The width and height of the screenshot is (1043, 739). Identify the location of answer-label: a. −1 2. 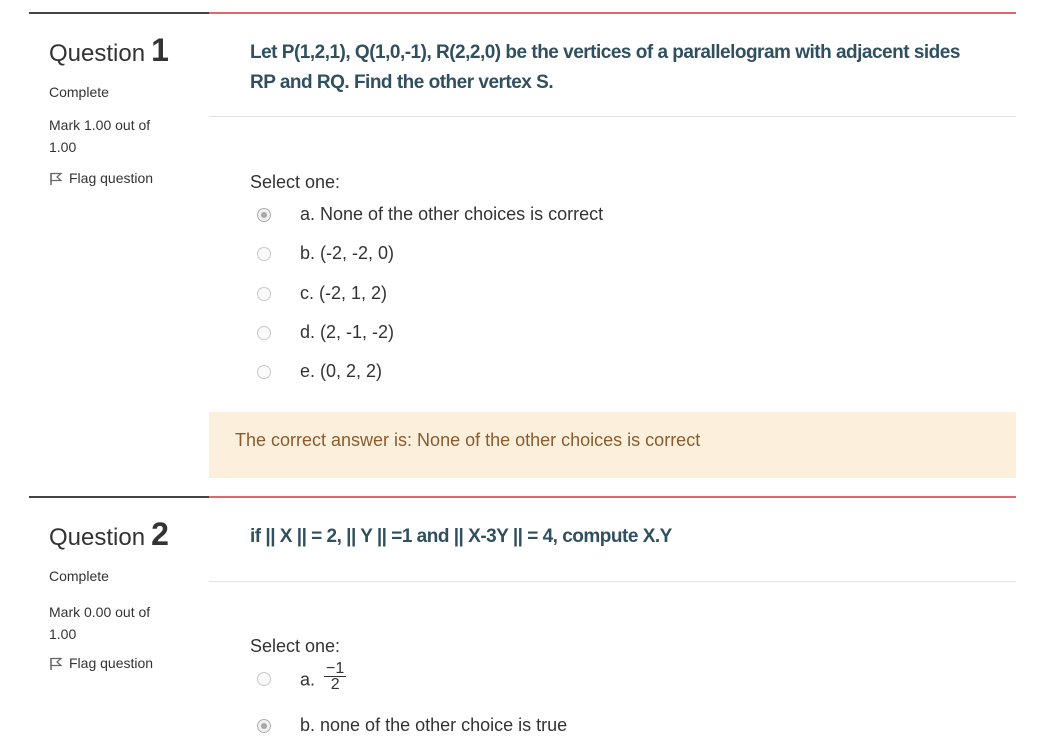
(323, 677).